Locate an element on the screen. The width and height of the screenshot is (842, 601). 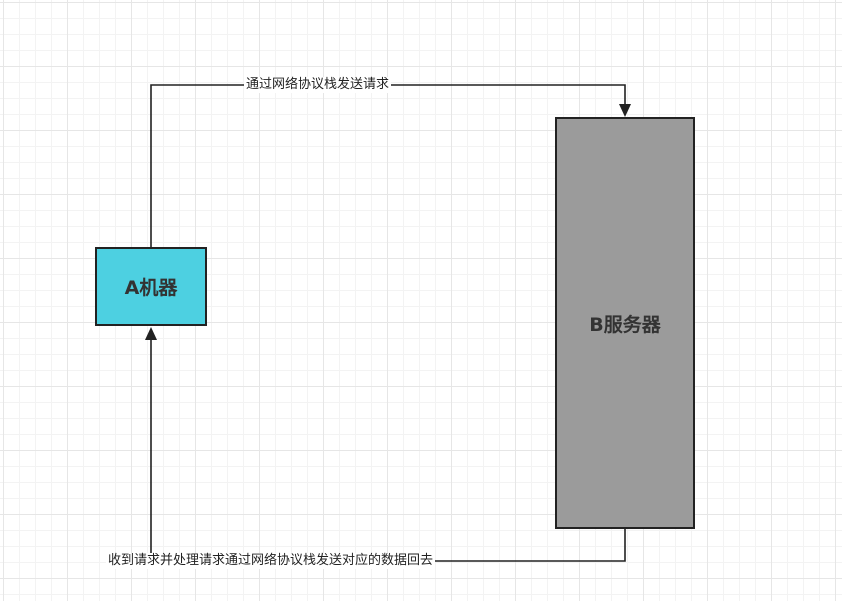
request-edge-label: 通过网络协议栈发送请求 is located at coordinates (318, 85).